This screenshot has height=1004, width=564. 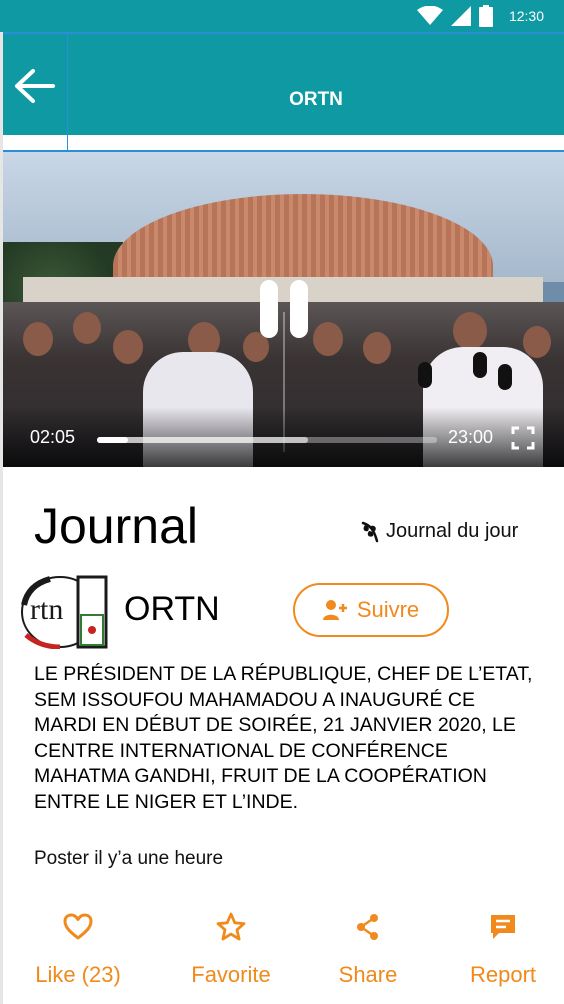 What do you see at coordinates (283, 83) in the screenshot?
I see `app-bar: ORTN` at bounding box center [283, 83].